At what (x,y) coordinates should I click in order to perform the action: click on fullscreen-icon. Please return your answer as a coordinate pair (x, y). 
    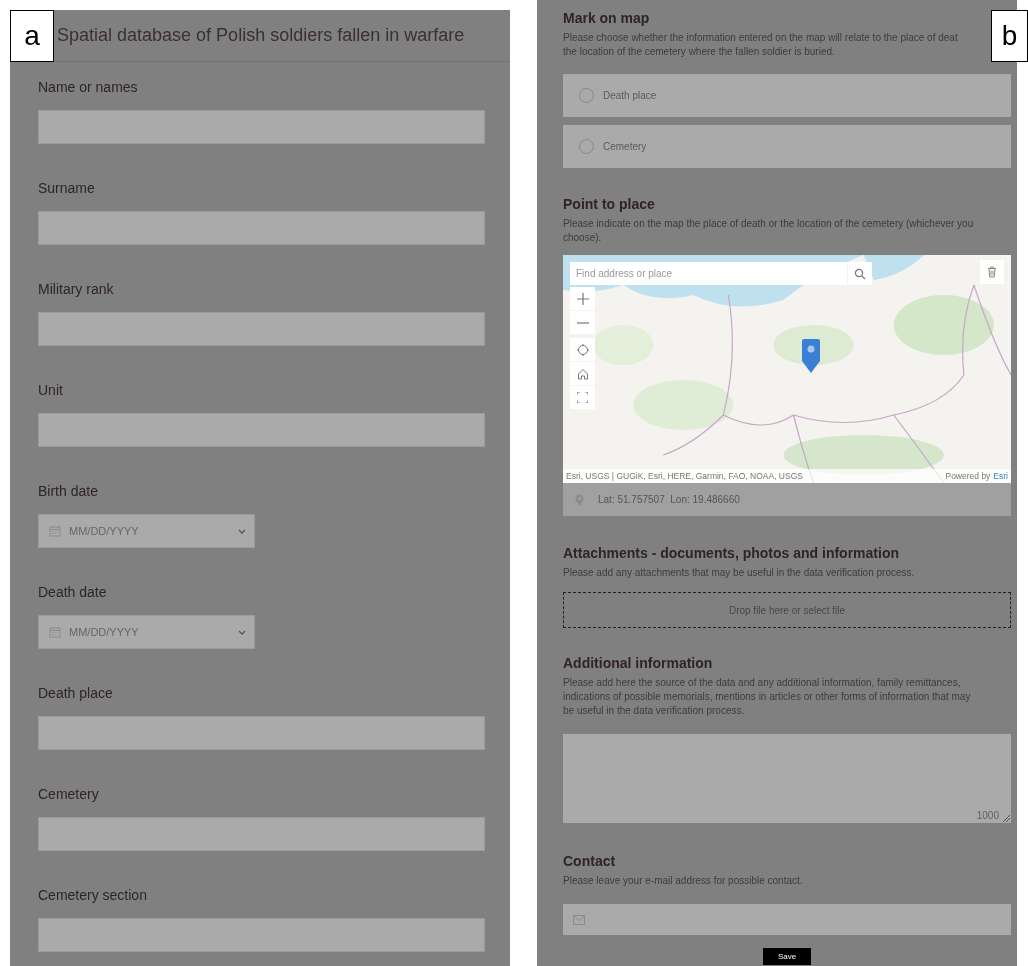
    Looking at the image, I should click on (582, 397).